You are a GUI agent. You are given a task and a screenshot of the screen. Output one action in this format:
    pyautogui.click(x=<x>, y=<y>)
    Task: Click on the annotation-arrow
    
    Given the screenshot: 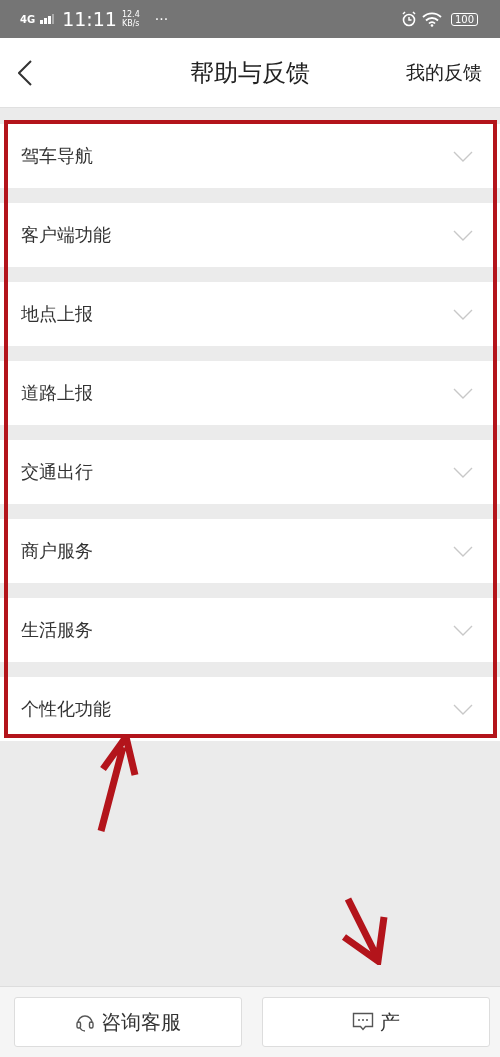 What is the action you would take?
    pyautogui.click(x=365, y=930)
    